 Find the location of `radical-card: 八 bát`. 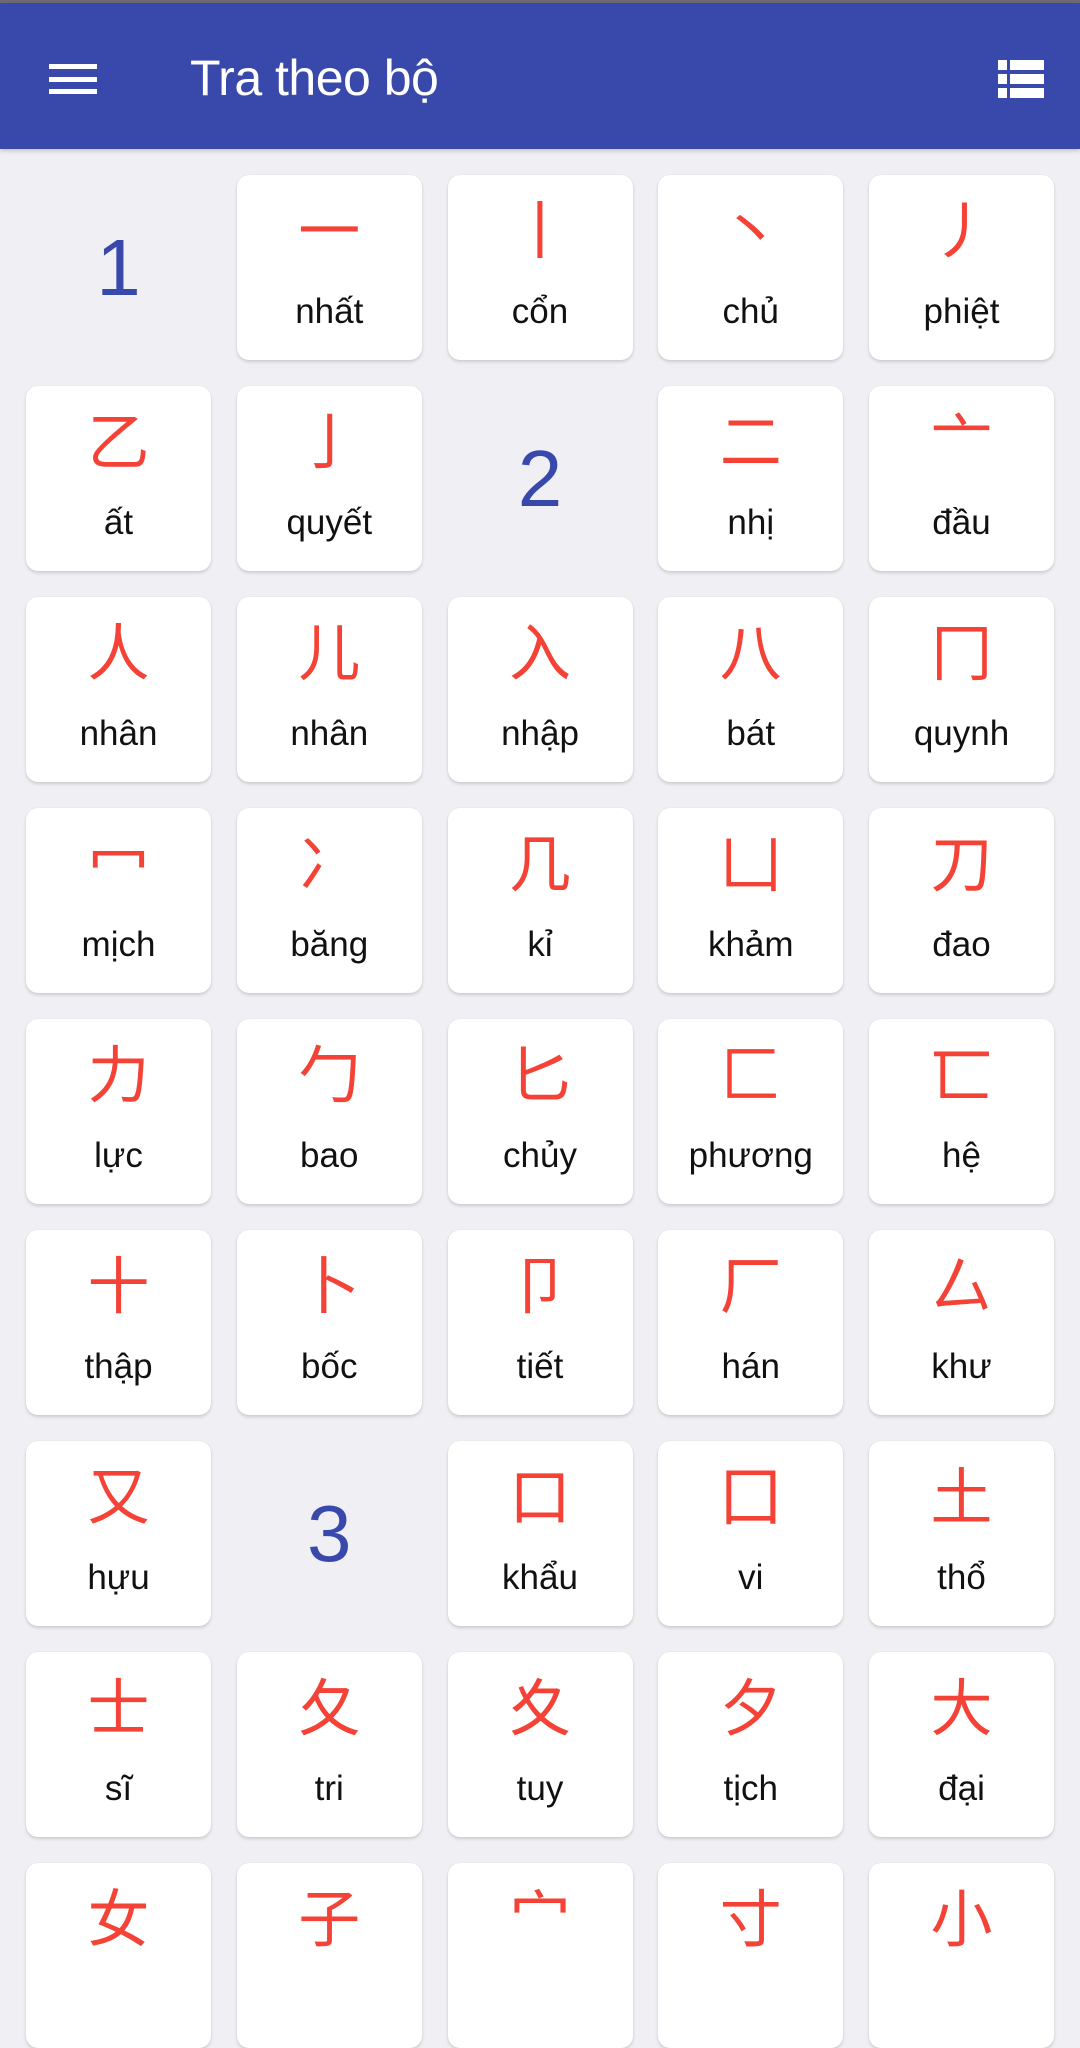

radical-card: 八 bát is located at coordinates (751, 689).